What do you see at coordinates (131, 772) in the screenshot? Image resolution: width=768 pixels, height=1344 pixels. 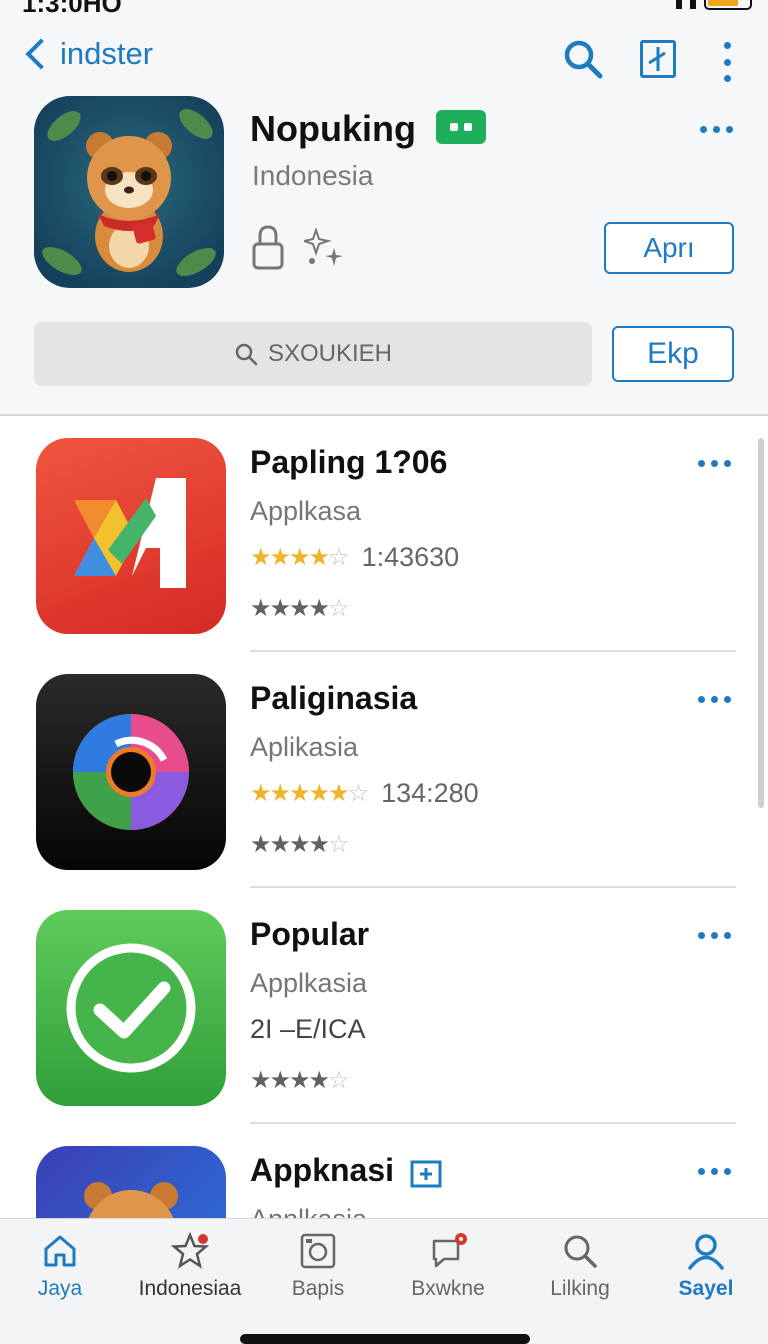 I see `swirl-logo-icon` at bounding box center [131, 772].